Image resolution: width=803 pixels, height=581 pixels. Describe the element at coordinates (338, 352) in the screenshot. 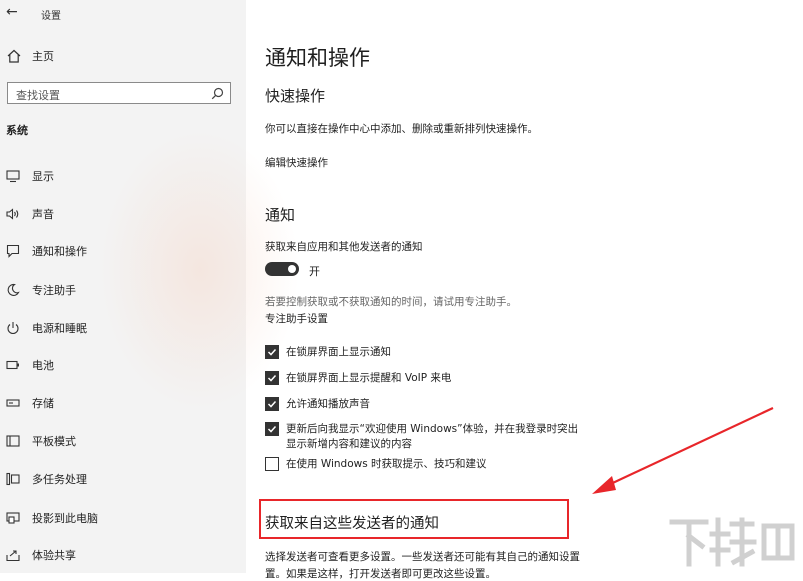

I see `checkbox-label: 在锁屏界面上显示通知` at that location.